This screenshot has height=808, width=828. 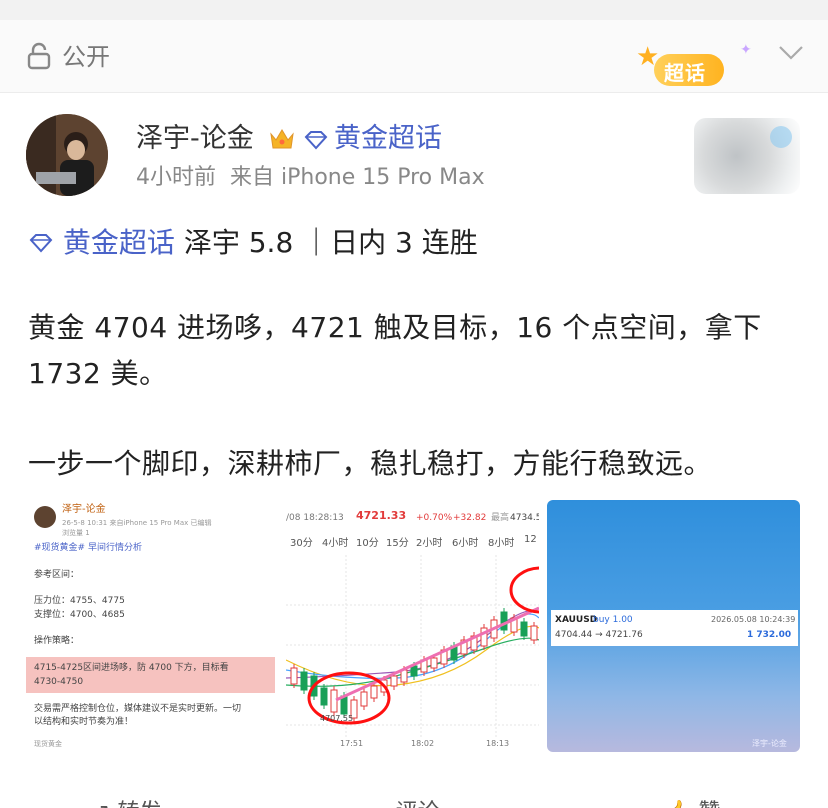 What do you see at coordinates (599, 635) in the screenshot?
I see `trade-prices: 4704.44 → 4721.76` at bounding box center [599, 635].